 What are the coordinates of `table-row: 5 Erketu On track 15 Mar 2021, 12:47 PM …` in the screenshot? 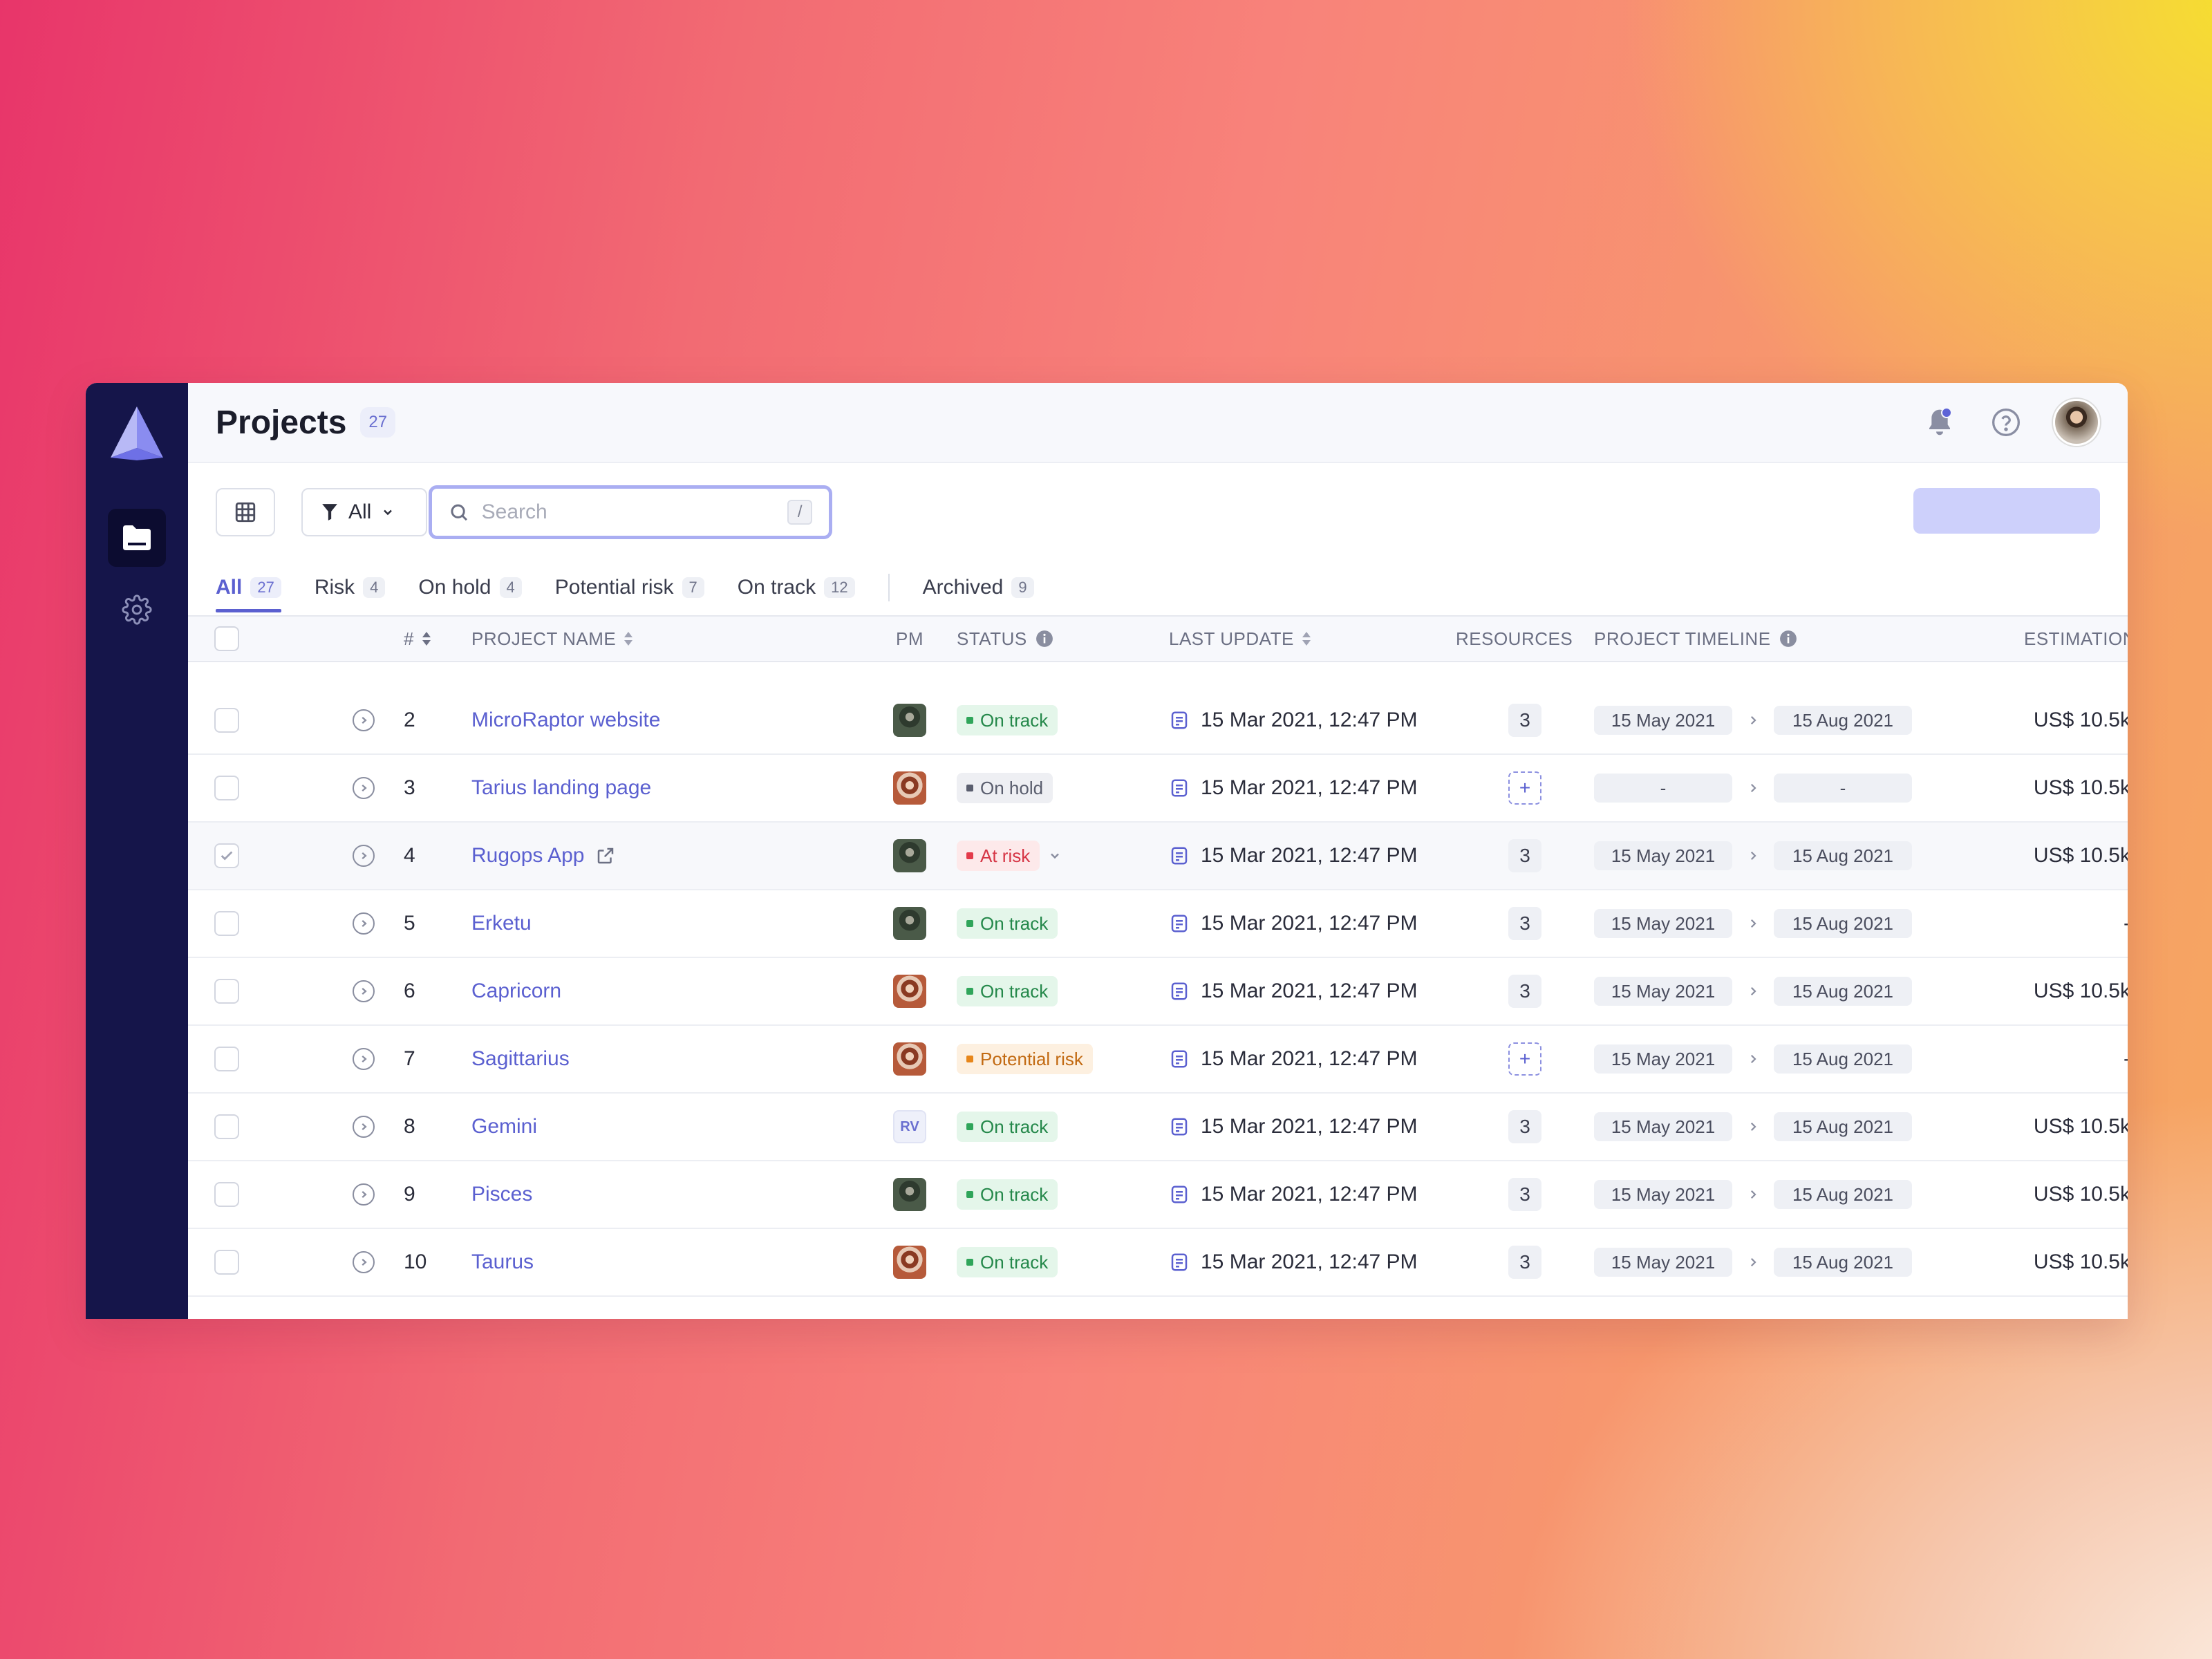 It's located at (1158, 924).